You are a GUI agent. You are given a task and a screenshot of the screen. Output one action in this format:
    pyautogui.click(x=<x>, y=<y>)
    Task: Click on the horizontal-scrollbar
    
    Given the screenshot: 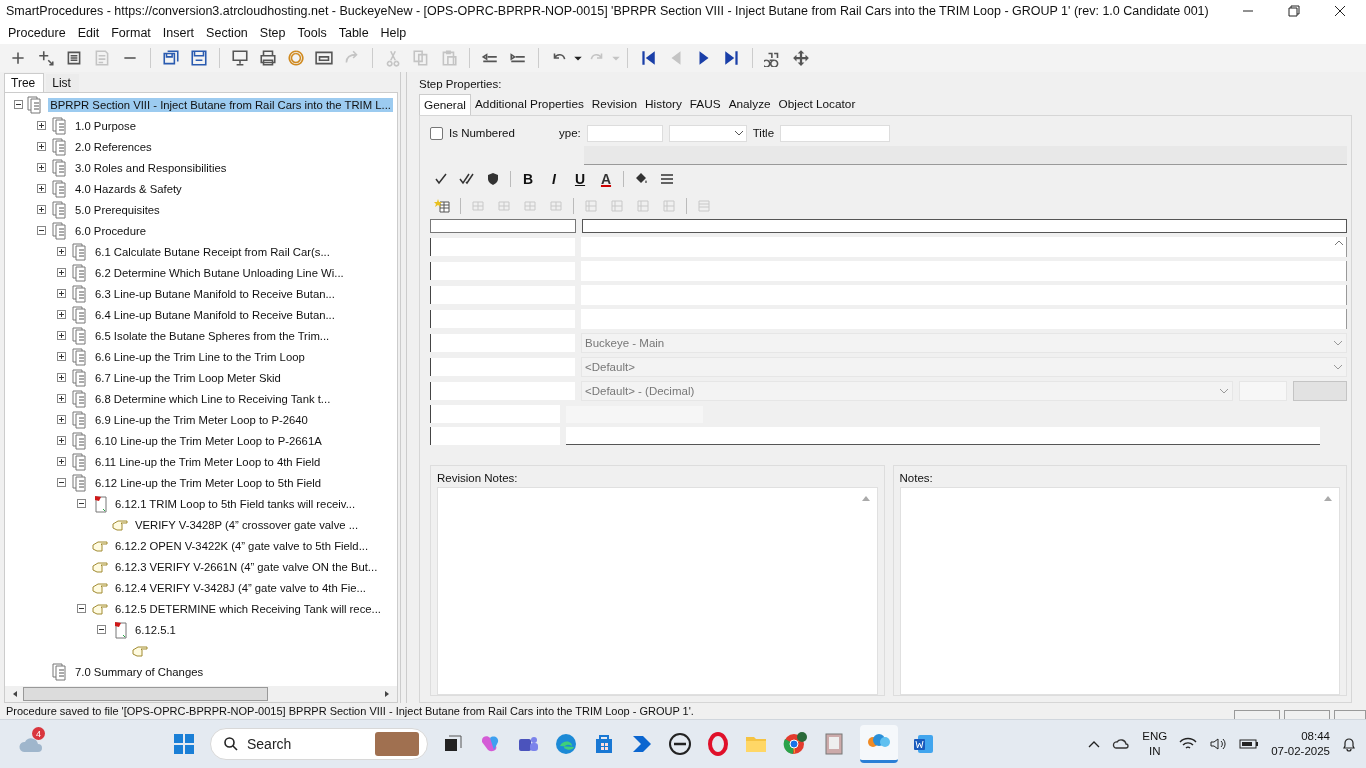 What is the action you would take?
    pyautogui.click(x=201, y=694)
    